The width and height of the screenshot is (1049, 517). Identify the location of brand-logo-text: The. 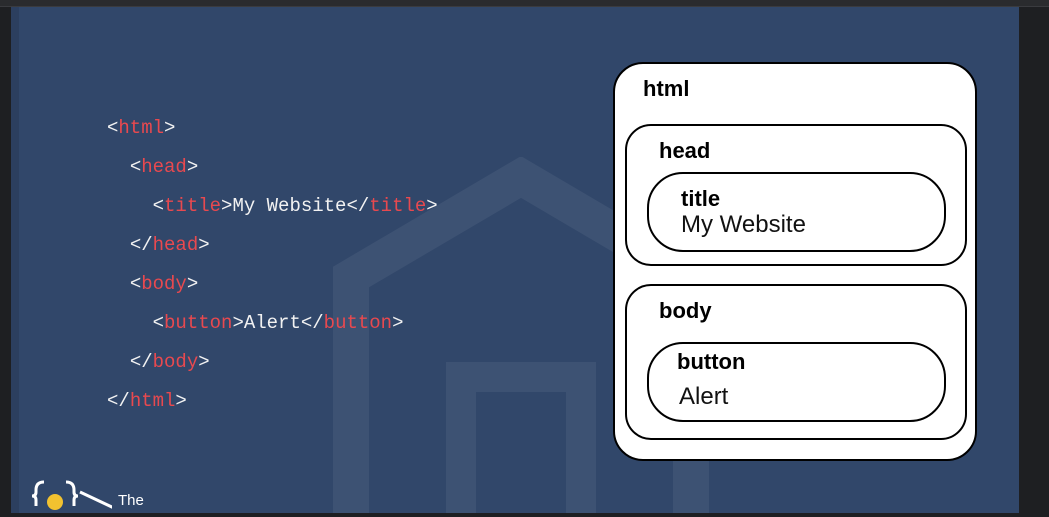
(131, 500).